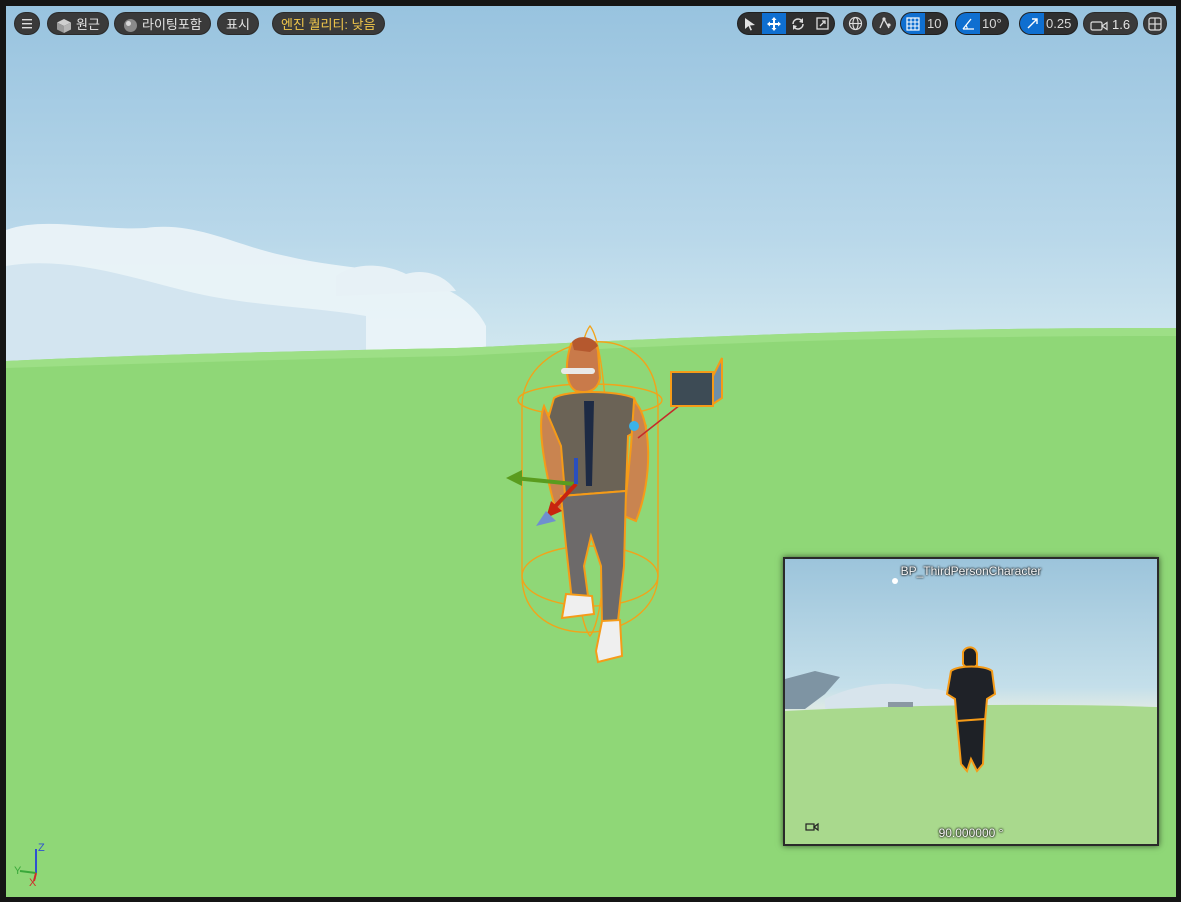 Image resolution: width=1181 pixels, height=902 pixels. I want to click on axis-indicator: Z Y X, so click(29, 864).